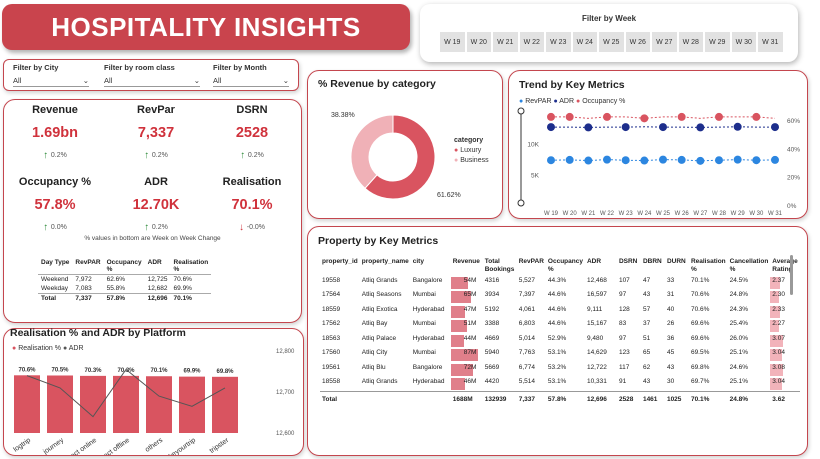 Image resolution: width=820 pixels, height=459 pixels. I want to click on table-cell: 25.1%, so click(739, 382).